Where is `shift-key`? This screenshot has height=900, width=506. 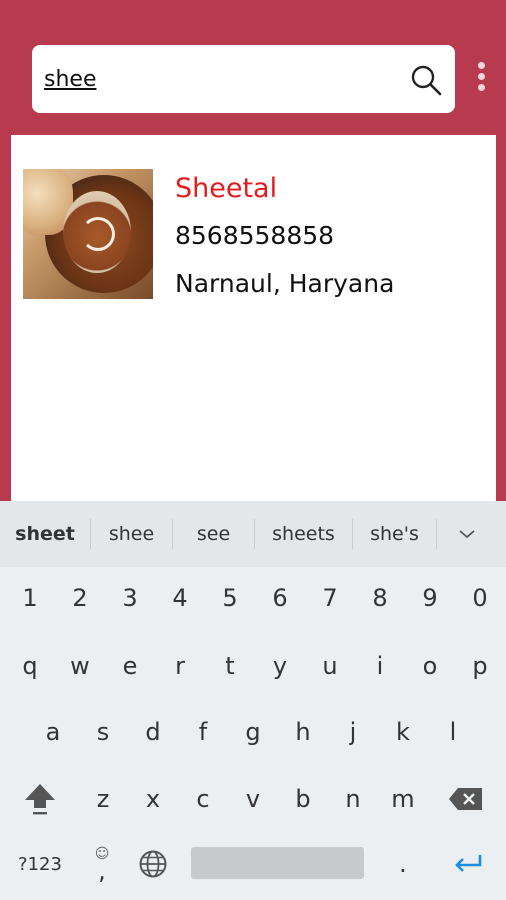 shift-key is located at coordinates (40, 799).